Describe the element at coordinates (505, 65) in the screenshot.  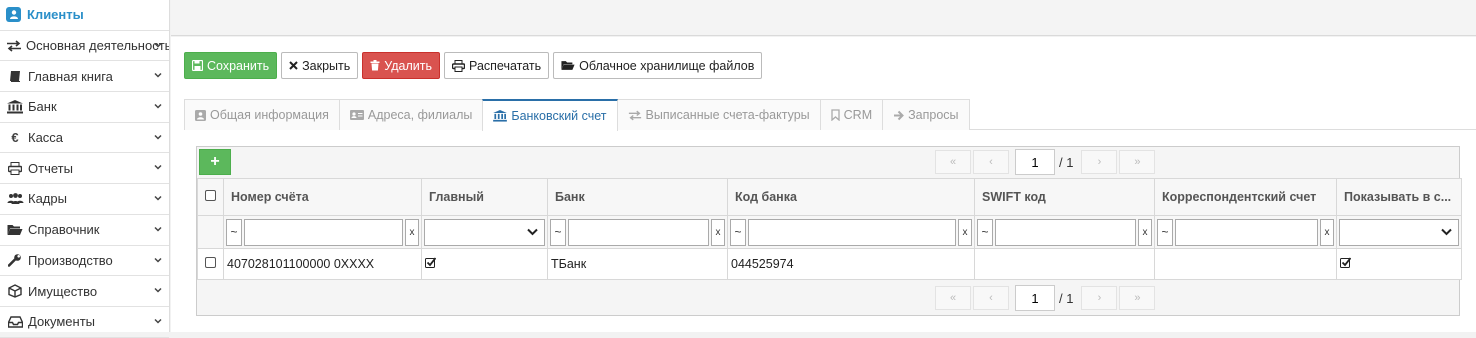
I see `print-label: Распечатать` at that location.